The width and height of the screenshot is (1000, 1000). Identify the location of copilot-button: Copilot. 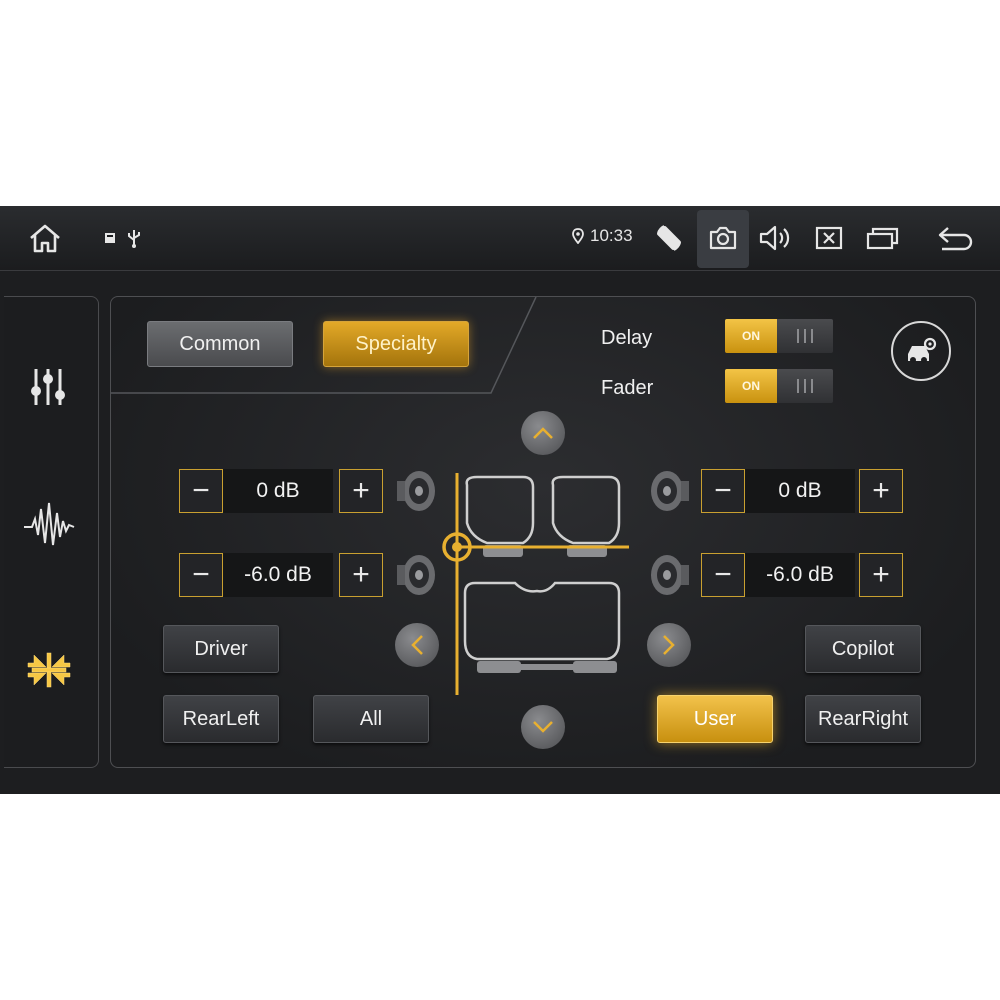
(863, 649).